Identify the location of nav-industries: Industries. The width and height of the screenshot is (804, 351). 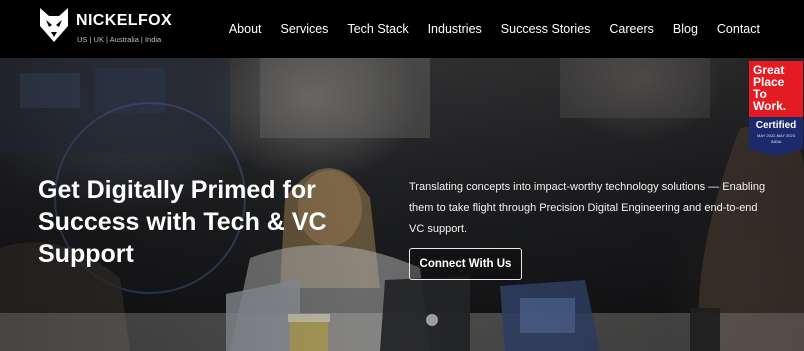
(455, 29).